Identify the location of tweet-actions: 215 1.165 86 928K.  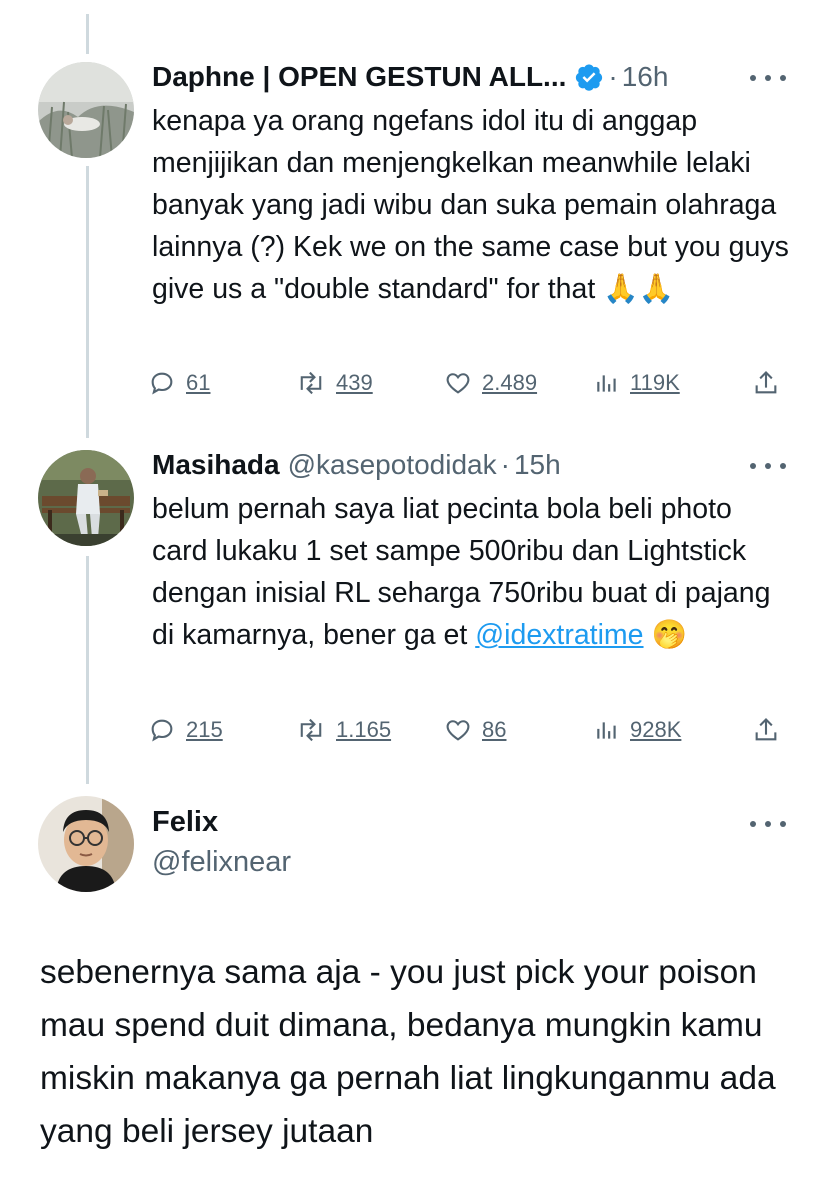
(468, 730).